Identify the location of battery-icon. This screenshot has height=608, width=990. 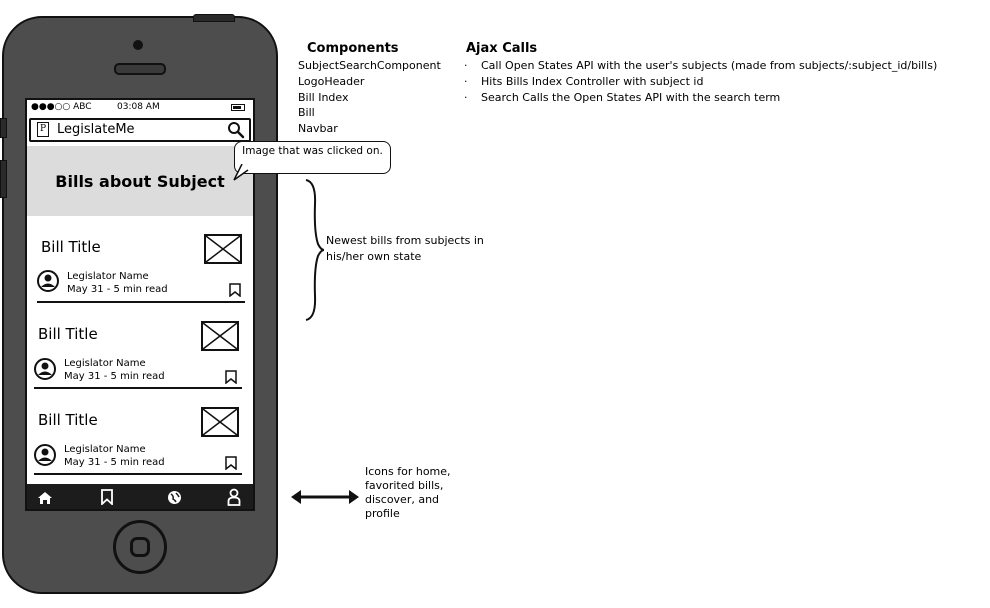
(238, 107).